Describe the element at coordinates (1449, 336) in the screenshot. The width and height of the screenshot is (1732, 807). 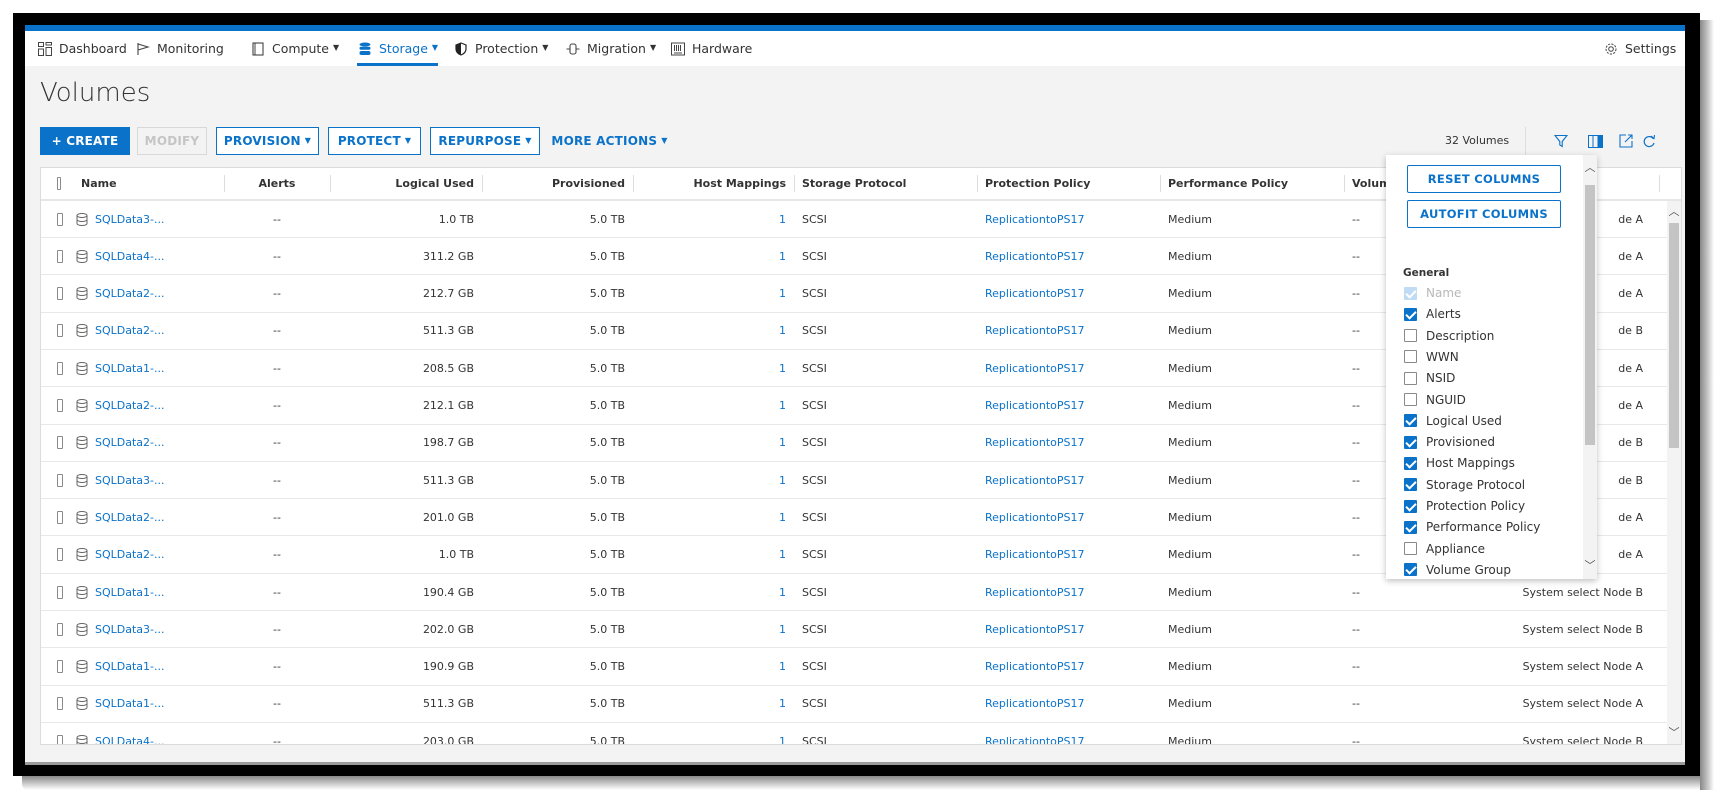
I see `column-option: Description` at that location.